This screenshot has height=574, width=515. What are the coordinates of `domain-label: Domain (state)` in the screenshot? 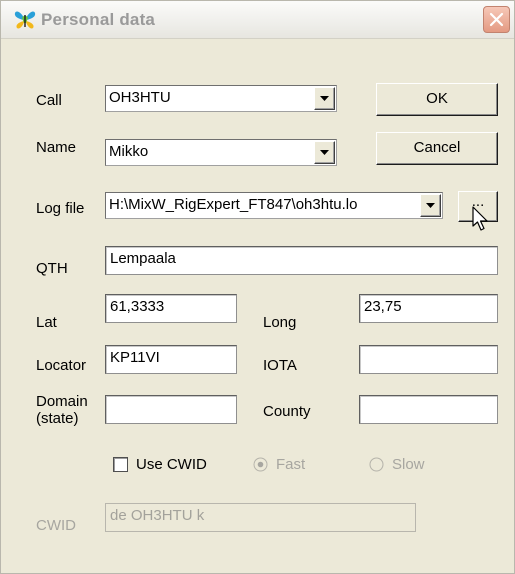 It's located at (62, 410).